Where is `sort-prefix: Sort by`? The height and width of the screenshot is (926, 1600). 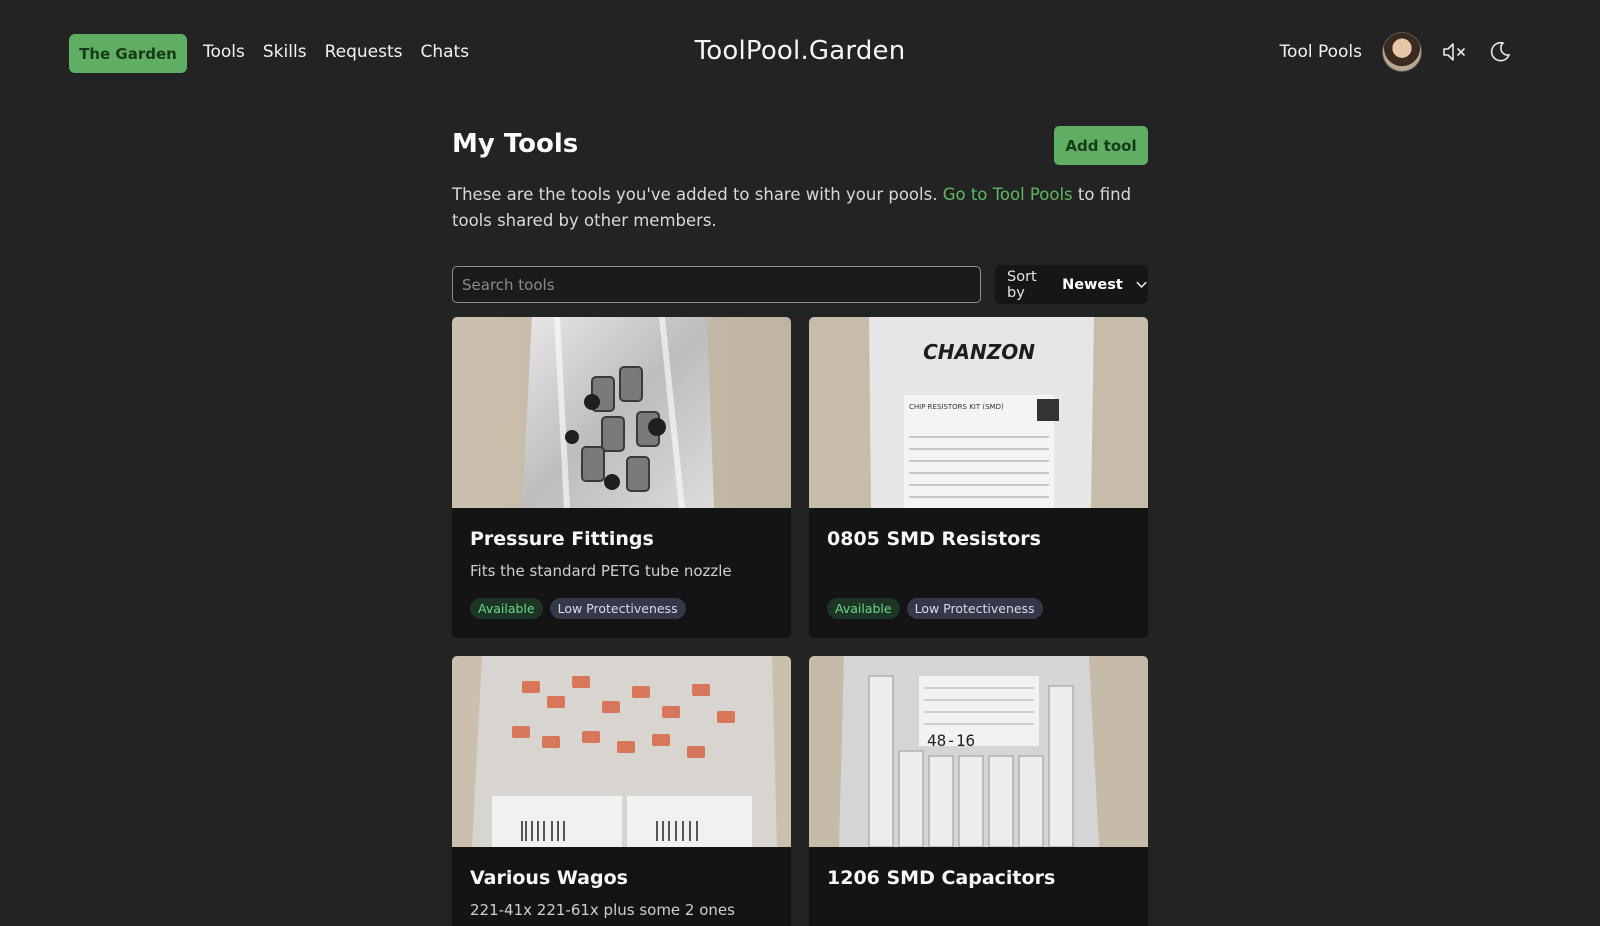 sort-prefix: Sort by is located at coordinates (1022, 284).